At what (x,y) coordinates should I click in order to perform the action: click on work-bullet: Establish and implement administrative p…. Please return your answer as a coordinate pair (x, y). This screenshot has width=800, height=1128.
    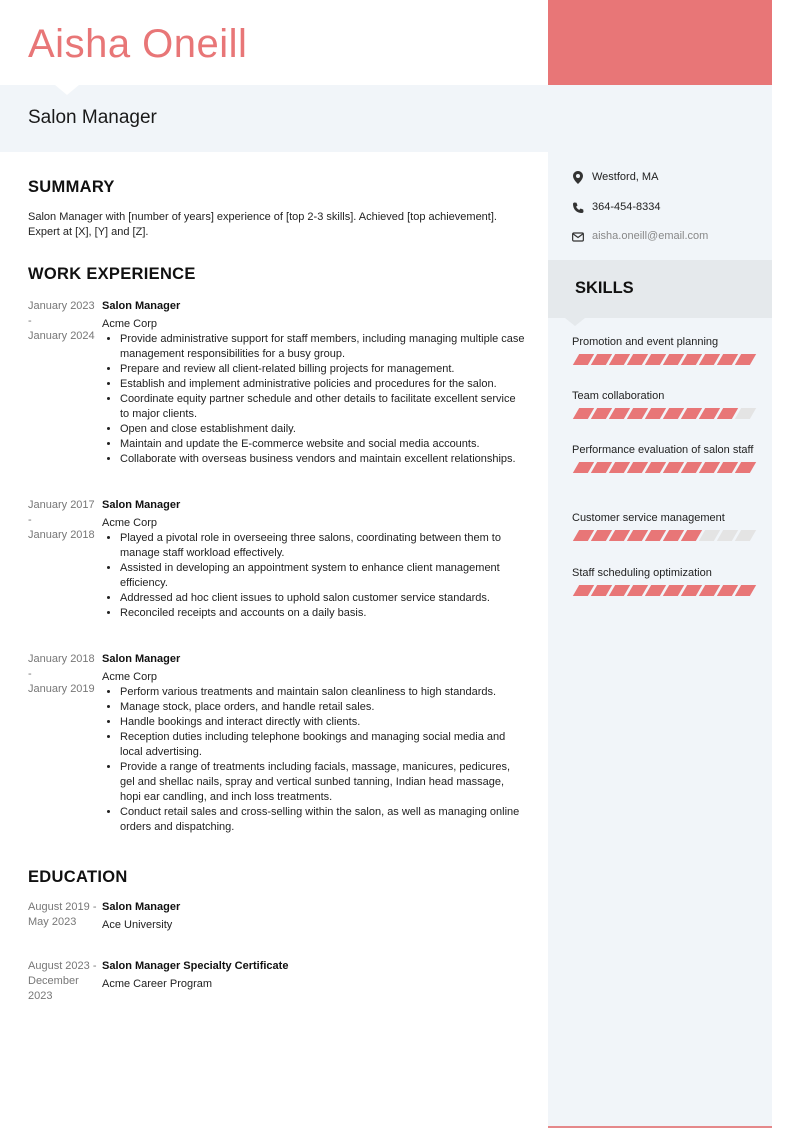
    Looking at the image, I should click on (323, 384).